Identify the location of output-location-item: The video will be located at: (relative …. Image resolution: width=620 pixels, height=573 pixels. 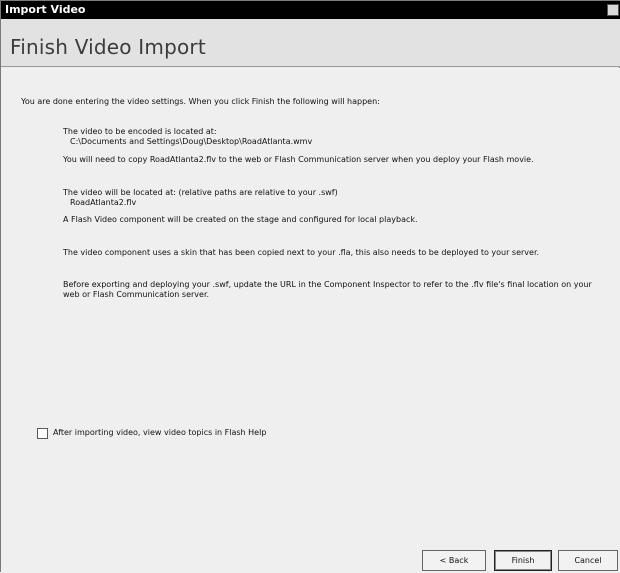
(334, 198).